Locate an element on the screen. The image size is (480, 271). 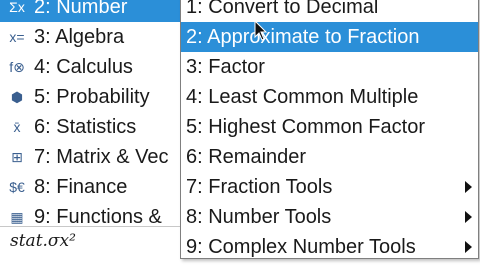
menu-item-probability: ⬢ 5: Probability is located at coordinates (100, 97).